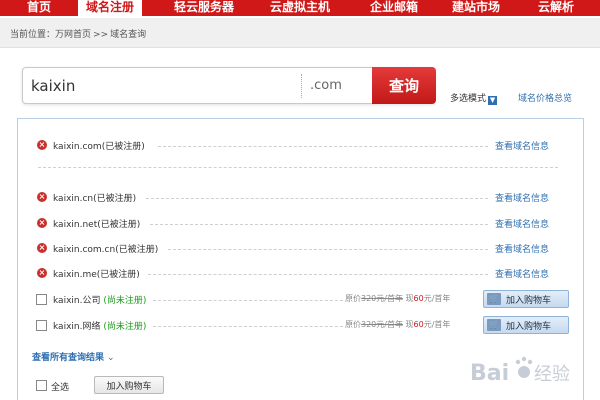 This screenshot has width=600, height=400. Describe the element at coordinates (476, 8) in the screenshot. I see `nav-site-market: 建站市场` at that location.